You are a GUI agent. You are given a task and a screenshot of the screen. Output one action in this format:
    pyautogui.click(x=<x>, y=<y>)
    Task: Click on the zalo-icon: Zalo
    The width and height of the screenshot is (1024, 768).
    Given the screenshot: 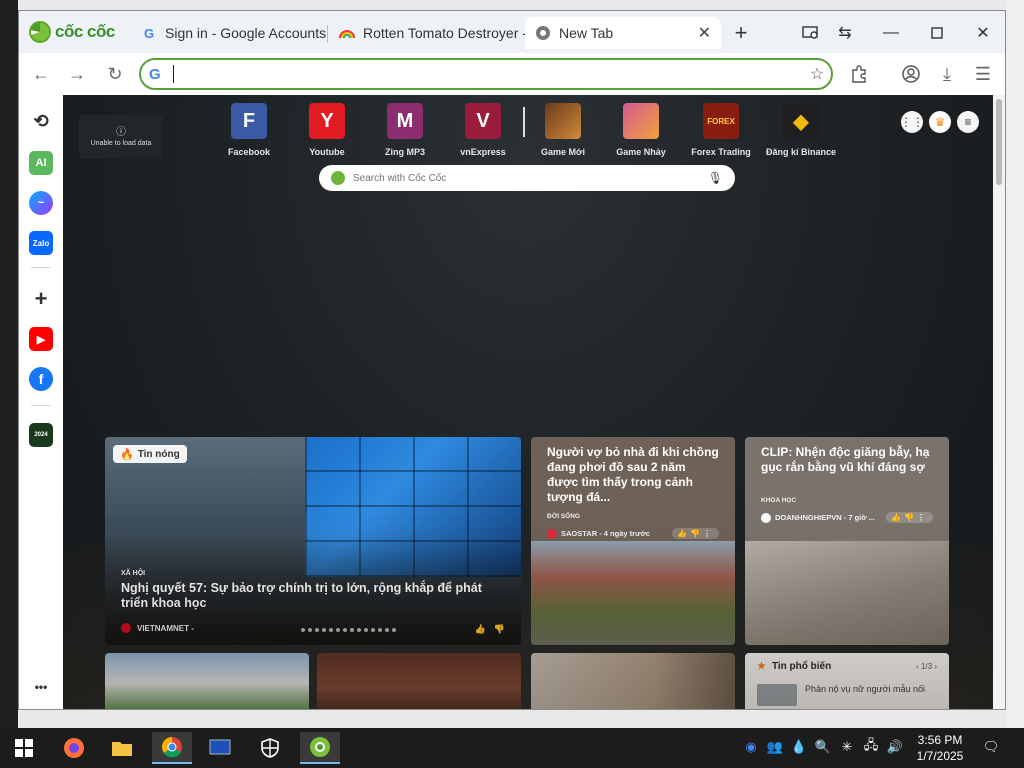 What is the action you would take?
    pyautogui.click(x=41, y=243)
    